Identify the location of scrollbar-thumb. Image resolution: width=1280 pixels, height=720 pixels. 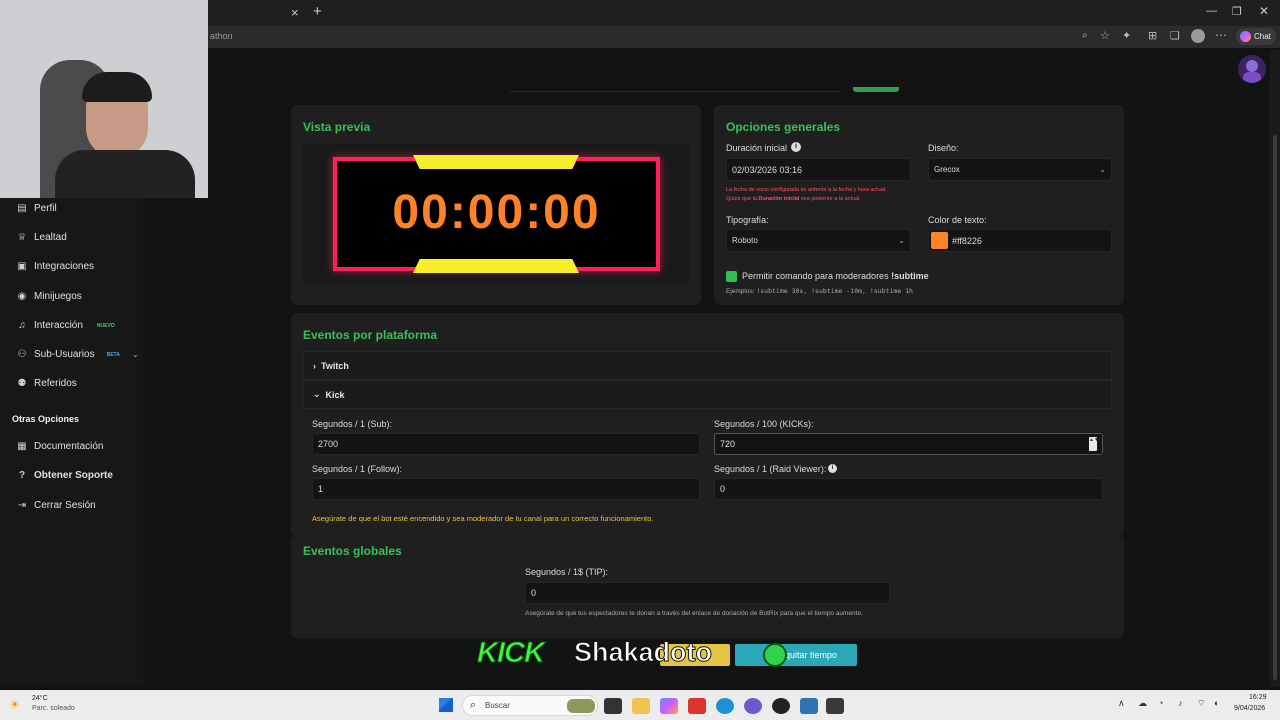
(1275, 407).